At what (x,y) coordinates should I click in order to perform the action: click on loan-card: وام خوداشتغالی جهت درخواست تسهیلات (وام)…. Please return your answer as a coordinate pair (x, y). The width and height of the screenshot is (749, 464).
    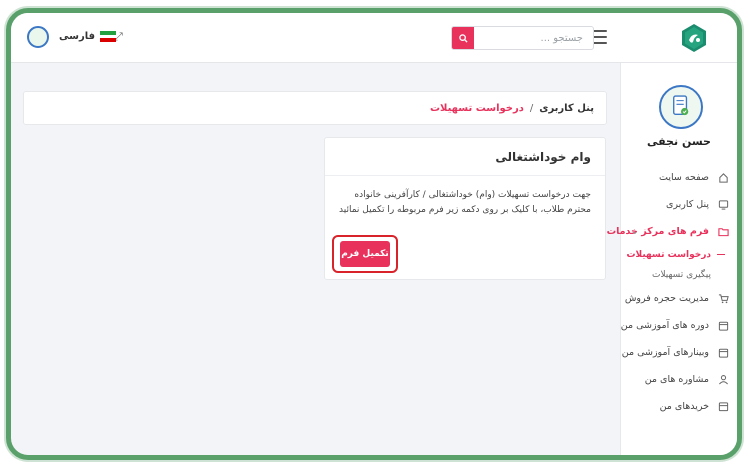
    Looking at the image, I should click on (465, 208).